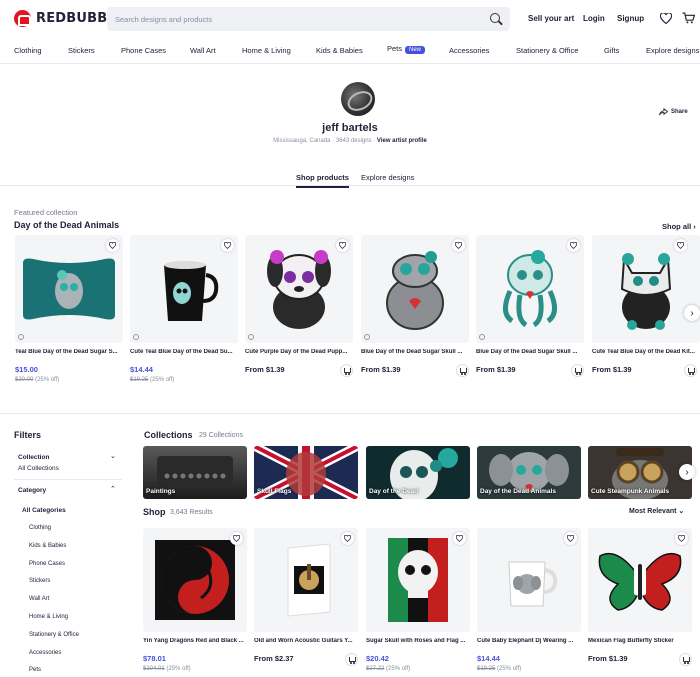  Describe the element at coordinates (45, 653) in the screenshot. I see `filter-category-item: Accessories` at that location.